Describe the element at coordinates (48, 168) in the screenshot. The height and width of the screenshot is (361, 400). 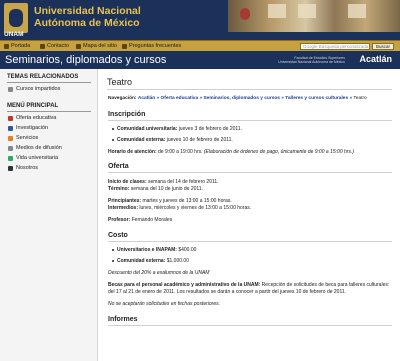
I see `sidebar-item-nosotros: Nosotros` at that location.